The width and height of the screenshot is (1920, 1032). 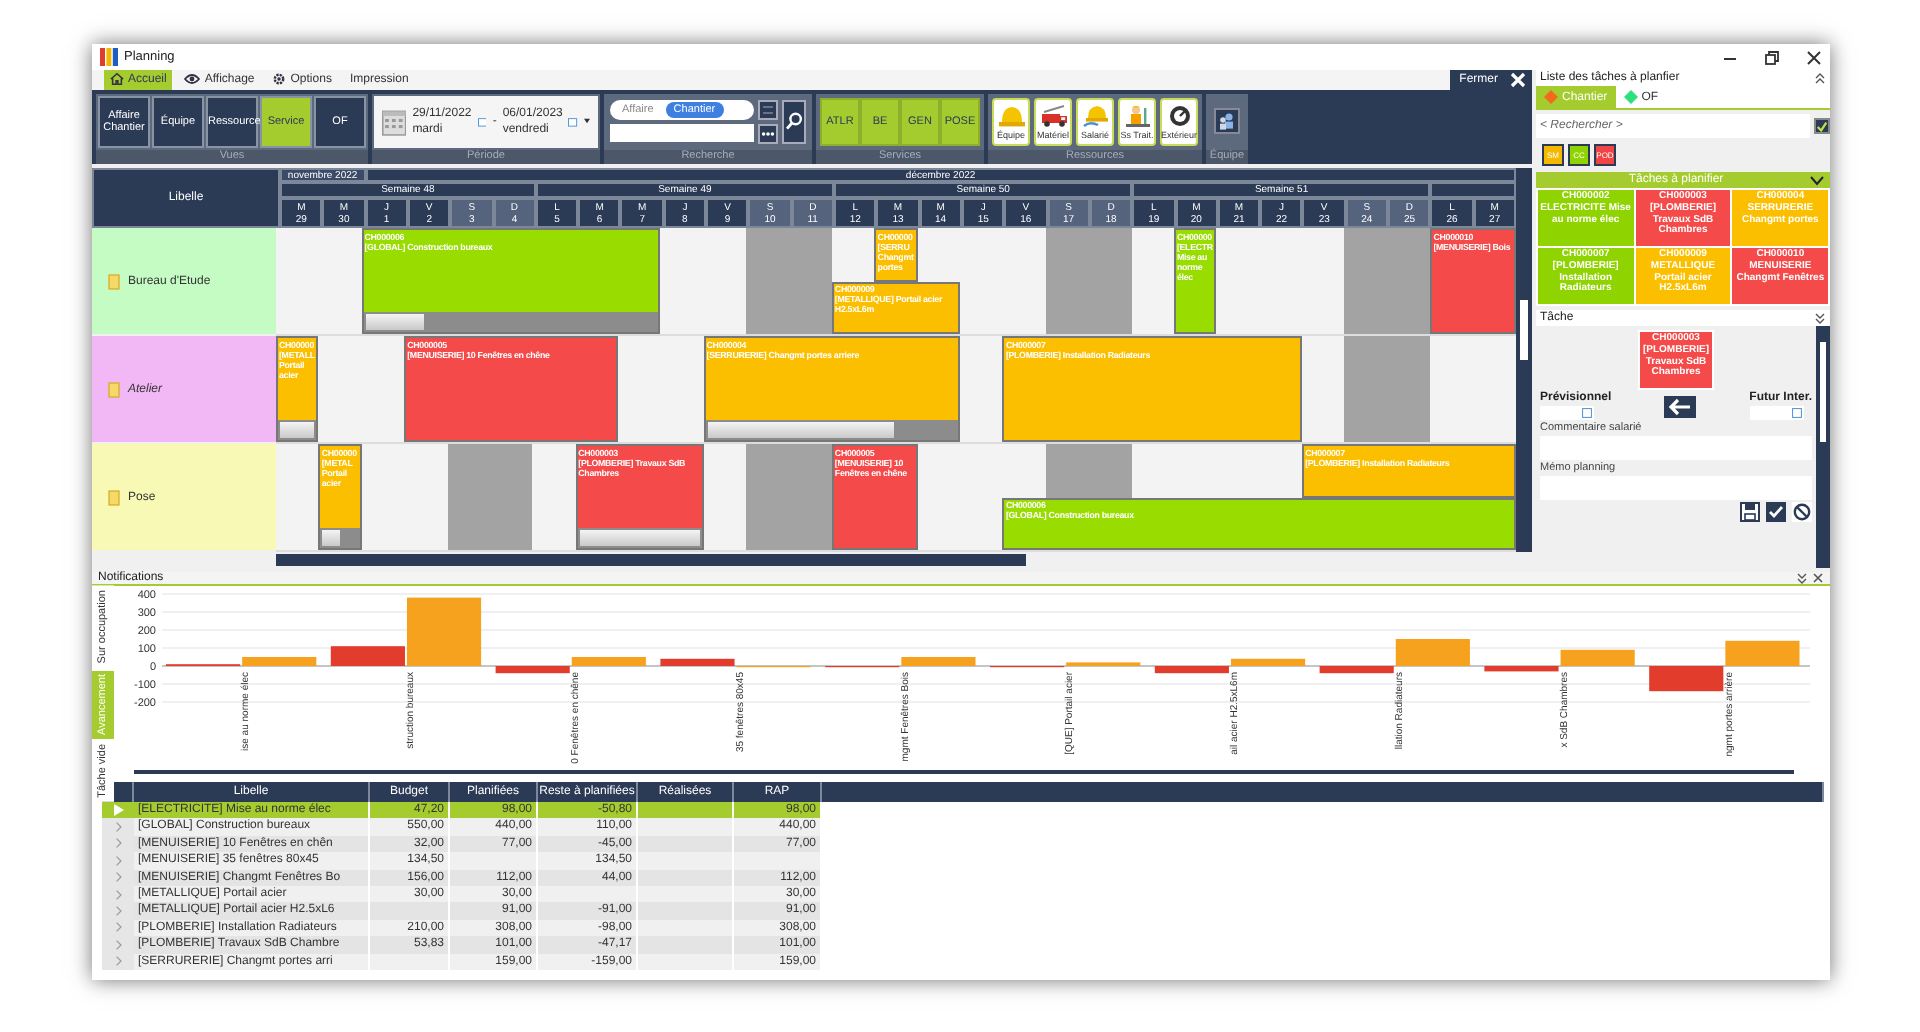 What do you see at coordinates (1473, 190) in the screenshot?
I see `header-cell` at bounding box center [1473, 190].